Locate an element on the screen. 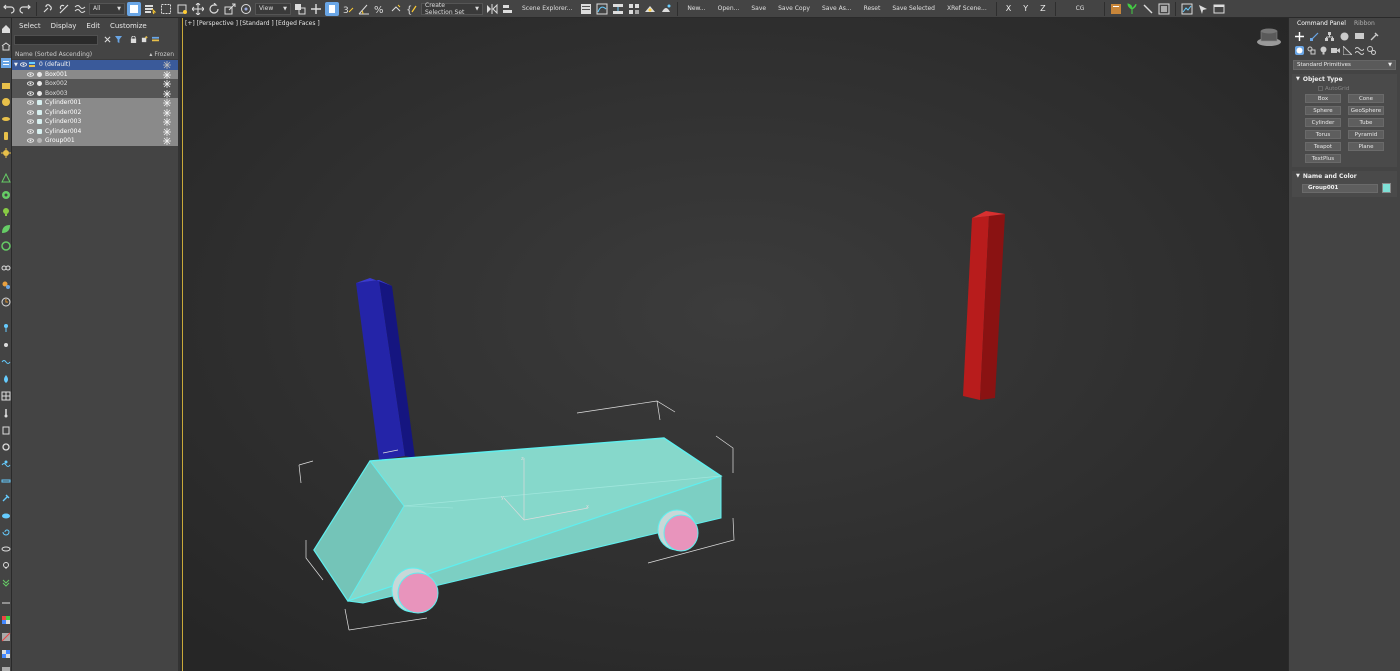 This screenshot has height=671, width=1400. eye-toggle-icon is located at coordinates (6, 549).